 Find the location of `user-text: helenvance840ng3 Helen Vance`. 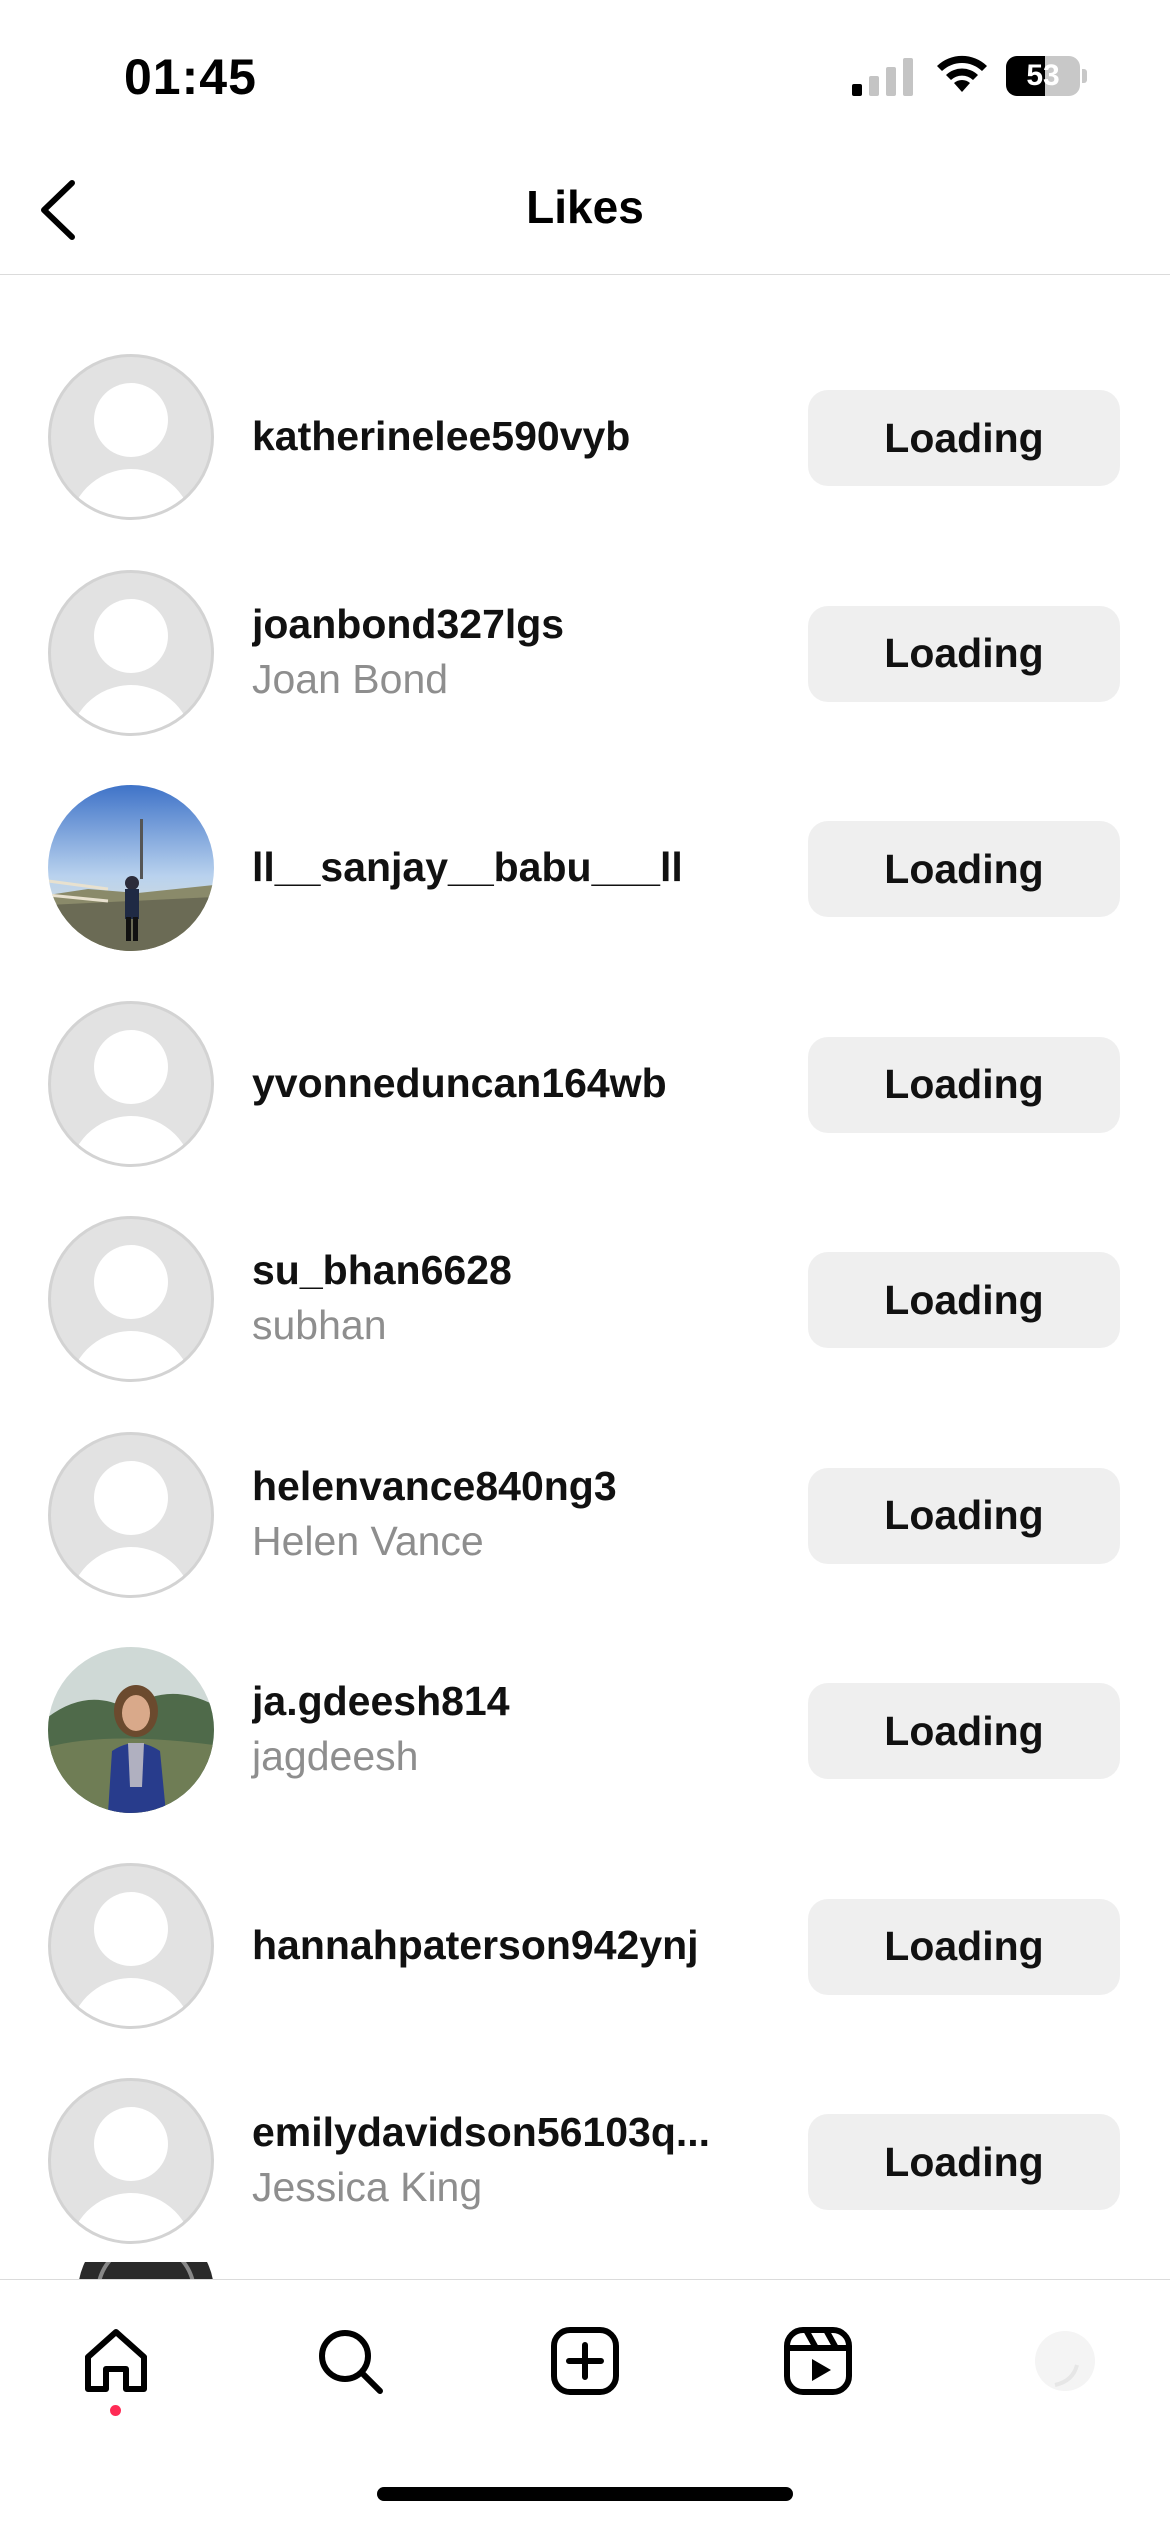

user-text: helenvance840ng3 Helen Vance is located at coordinates (512, 1514).